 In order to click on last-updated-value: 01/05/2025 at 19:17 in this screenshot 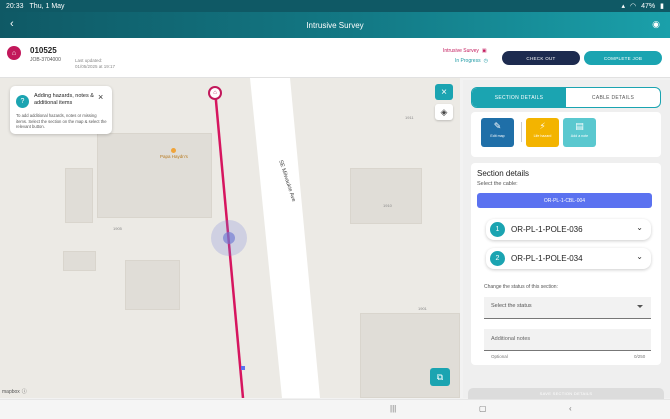, I will do `click(95, 66)`.